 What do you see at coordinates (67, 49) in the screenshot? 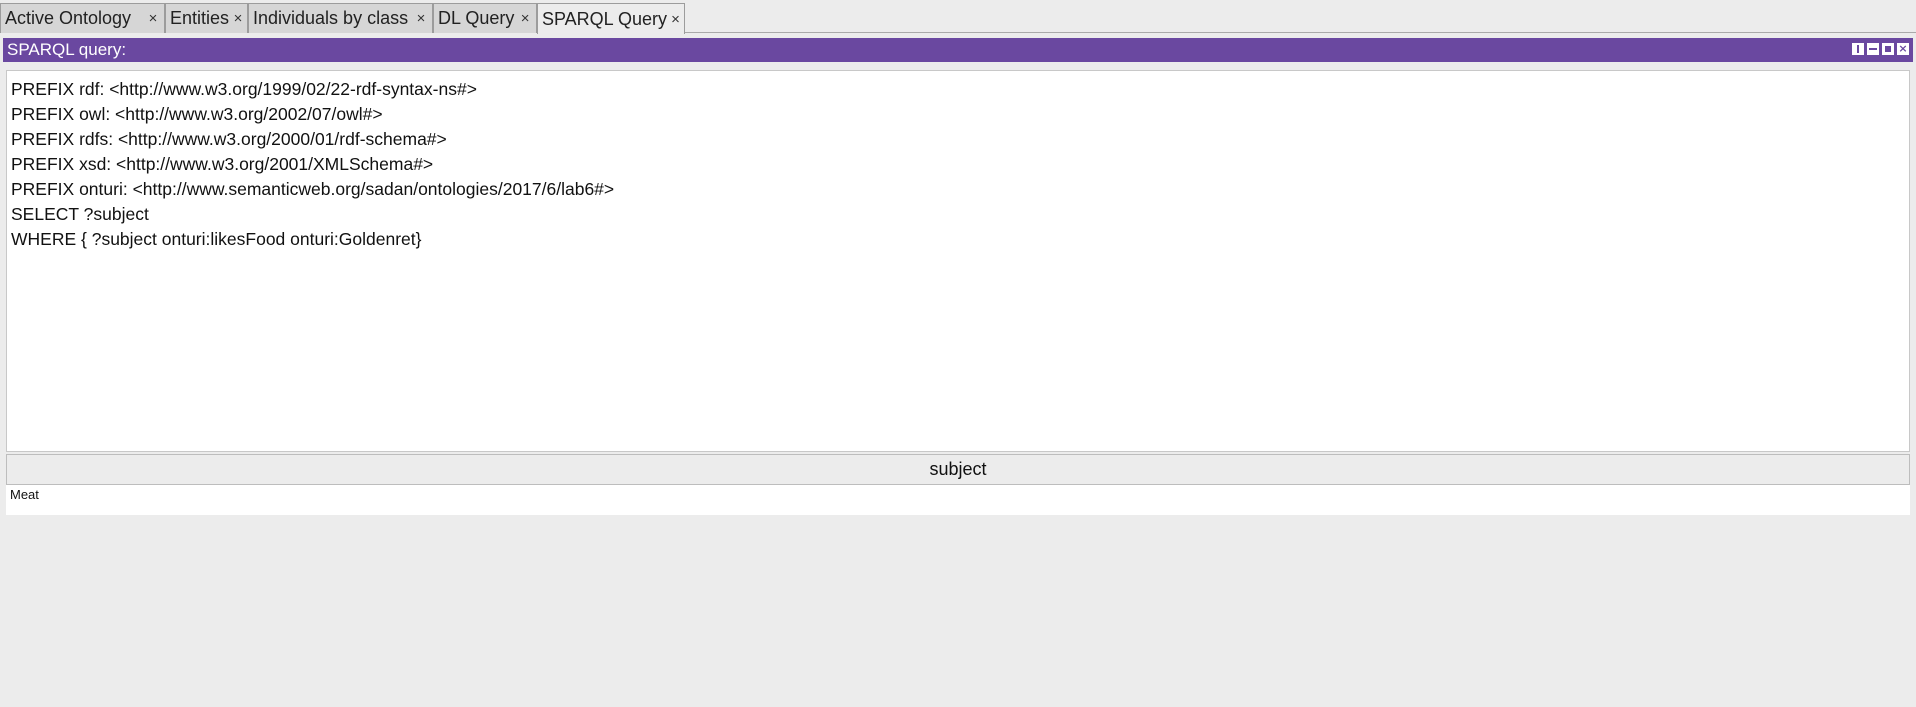
I see `view-title: SPARQL query:` at bounding box center [67, 49].